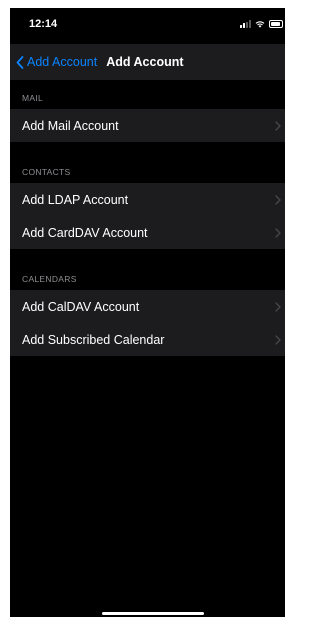  I want to click on back-button: Add Account, so click(53, 62).